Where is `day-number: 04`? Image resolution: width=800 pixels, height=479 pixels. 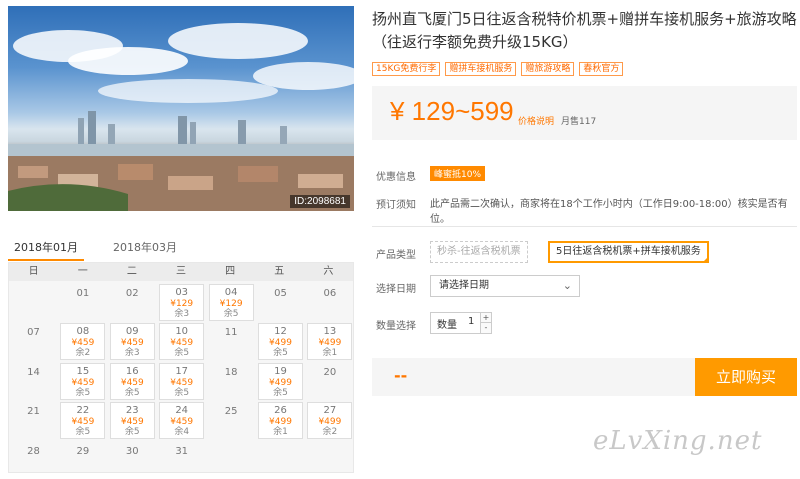 day-number: 04 is located at coordinates (231, 292).